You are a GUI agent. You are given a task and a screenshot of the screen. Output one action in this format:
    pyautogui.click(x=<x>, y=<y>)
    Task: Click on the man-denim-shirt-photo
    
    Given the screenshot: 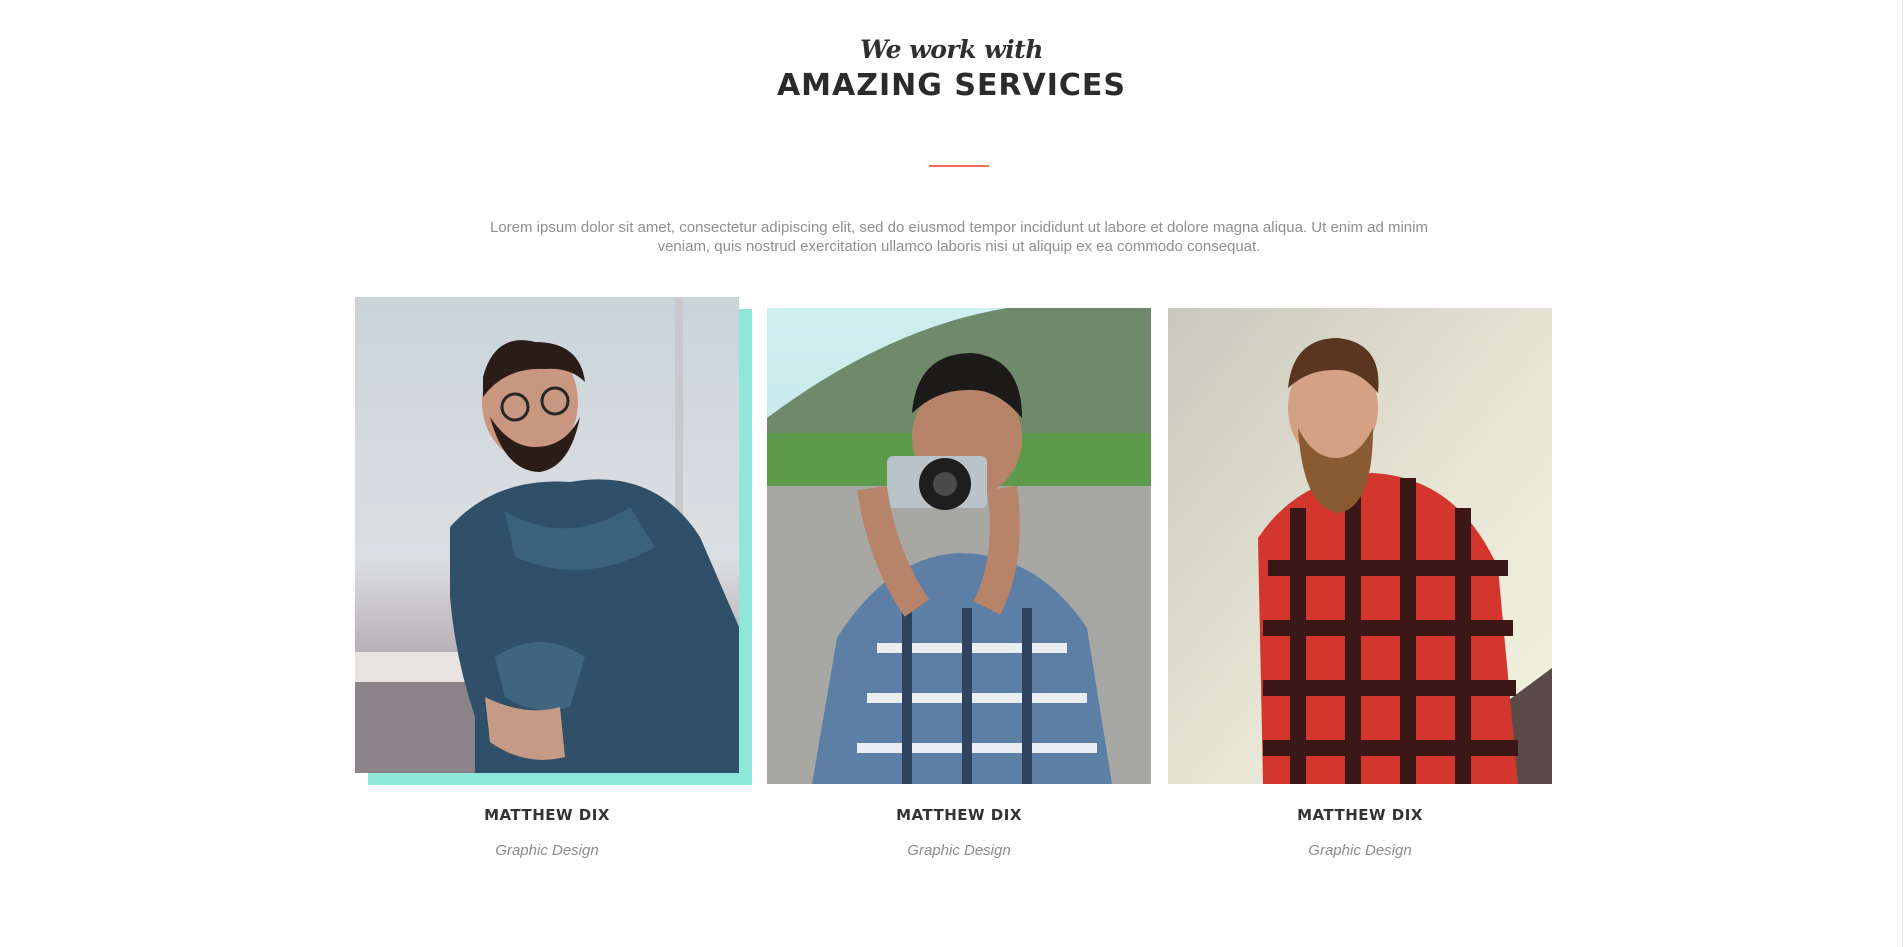 What is the action you would take?
    pyautogui.click(x=547, y=535)
    